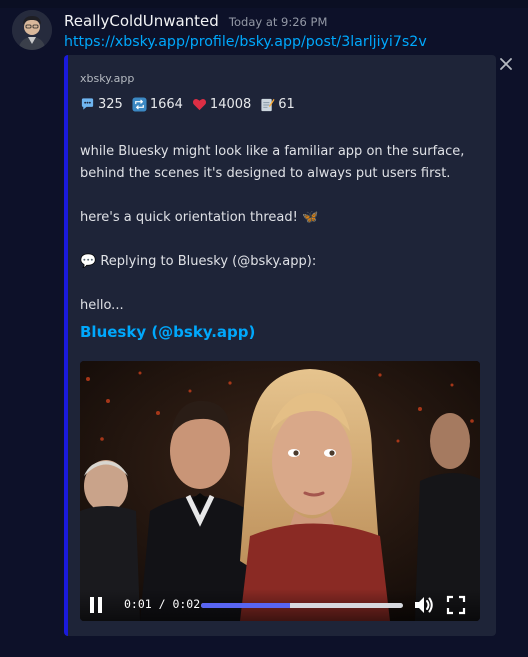 Image resolution: width=528 pixels, height=657 pixels. I want to click on replies-stat: 325, so click(101, 104).